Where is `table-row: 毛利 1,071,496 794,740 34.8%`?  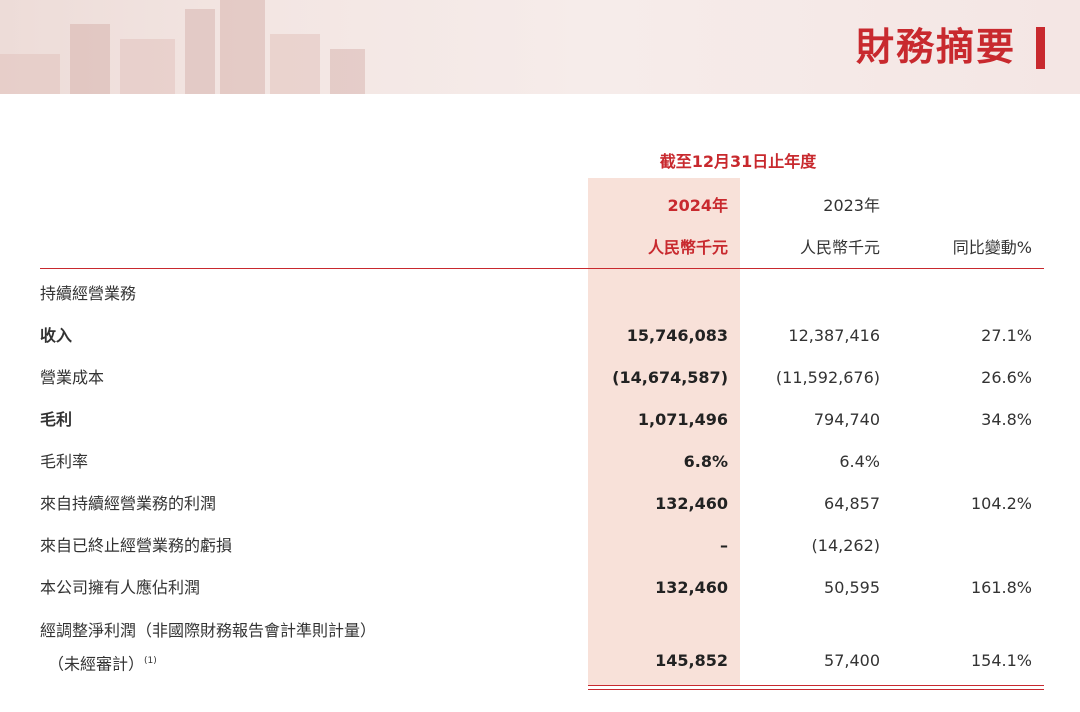 table-row: 毛利 1,071,496 794,740 34.8% is located at coordinates (540, 420).